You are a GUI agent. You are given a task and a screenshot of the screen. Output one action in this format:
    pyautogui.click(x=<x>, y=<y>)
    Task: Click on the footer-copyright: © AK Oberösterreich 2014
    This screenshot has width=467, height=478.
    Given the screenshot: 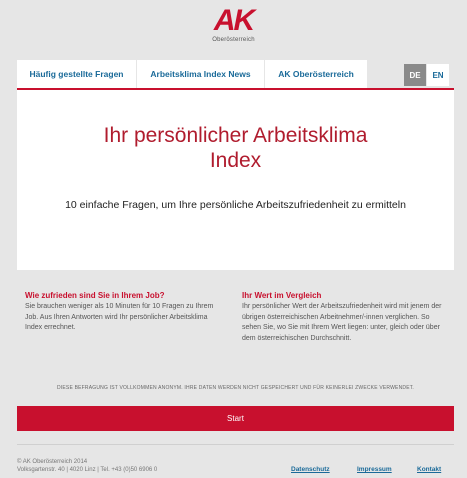 What is the action you would take?
    pyautogui.click(x=52, y=462)
    